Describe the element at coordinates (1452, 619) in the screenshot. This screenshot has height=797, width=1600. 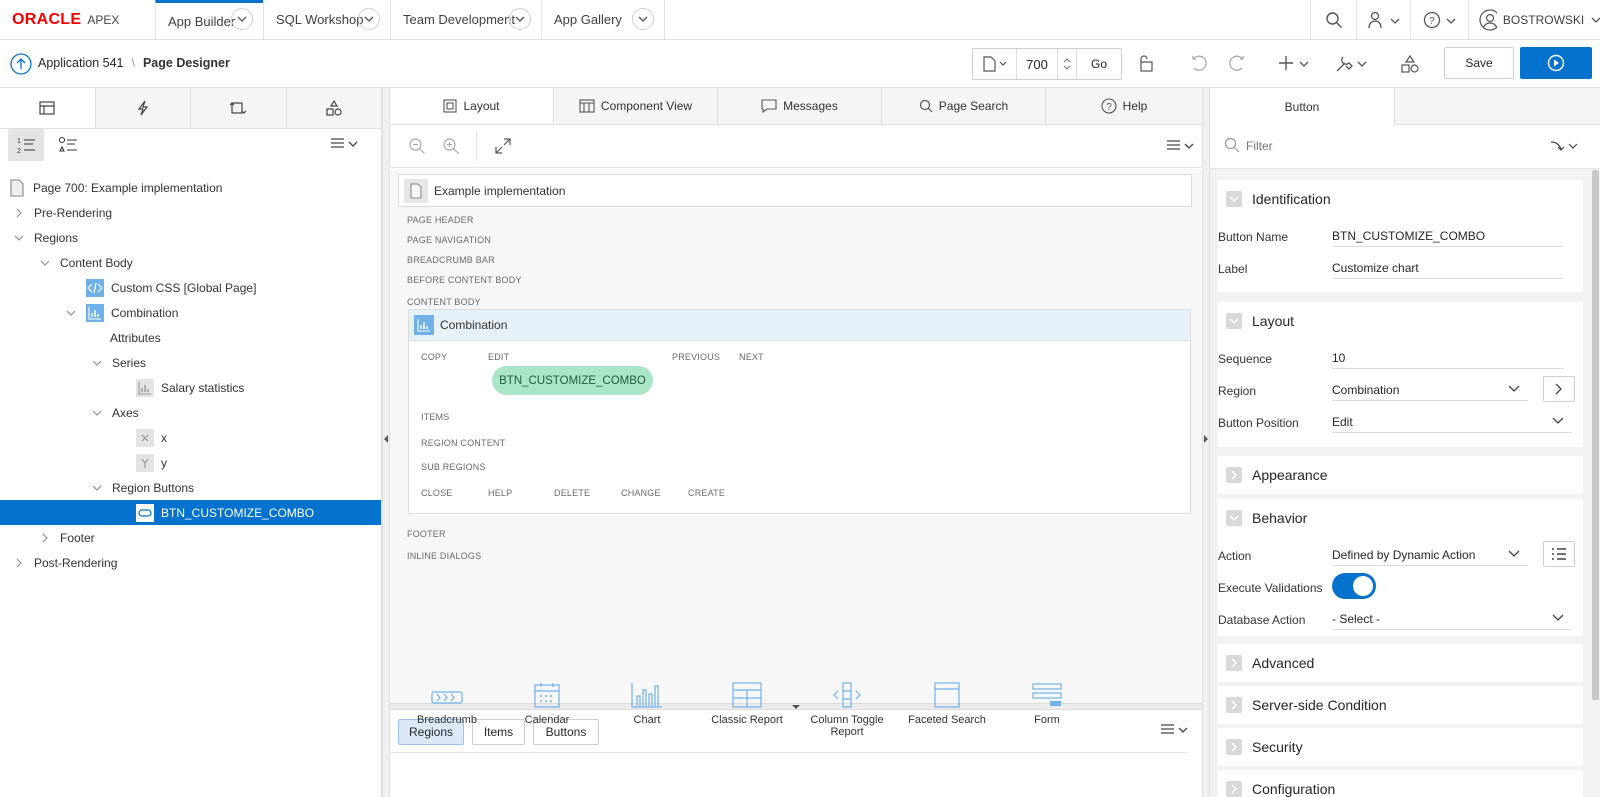
I see `database-action-select: - Select -` at that location.